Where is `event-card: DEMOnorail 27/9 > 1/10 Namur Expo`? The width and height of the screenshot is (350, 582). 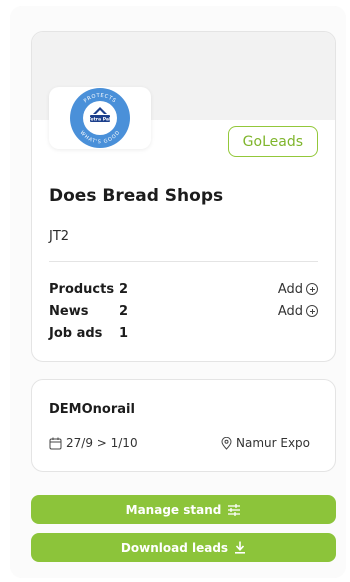
event-card: DEMOnorail 27/9 > 1/10 Namur Expo is located at coordinates (183, 425).